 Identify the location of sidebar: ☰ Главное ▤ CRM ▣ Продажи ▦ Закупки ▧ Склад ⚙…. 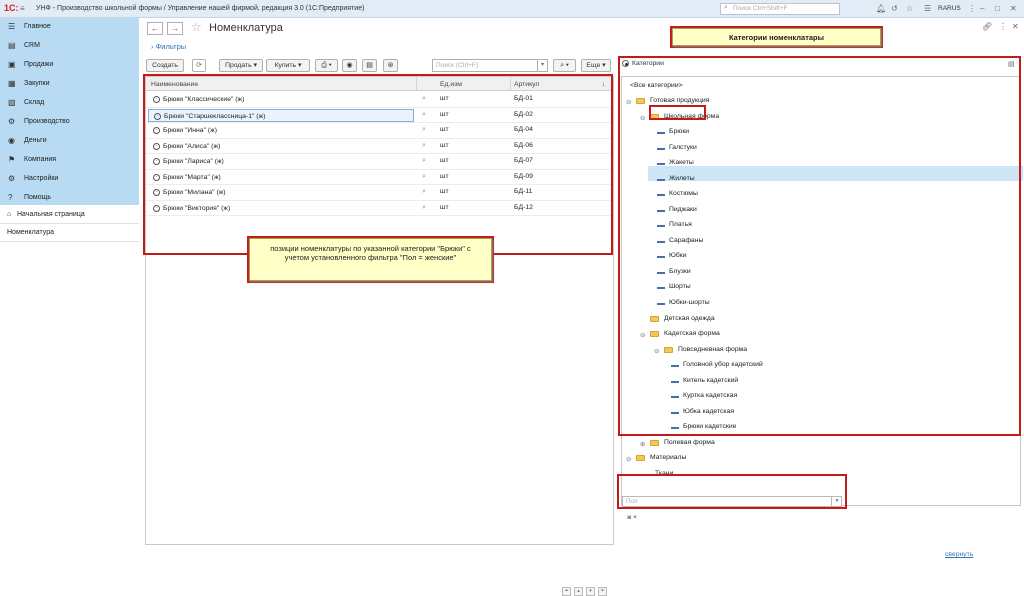
(69, 281).